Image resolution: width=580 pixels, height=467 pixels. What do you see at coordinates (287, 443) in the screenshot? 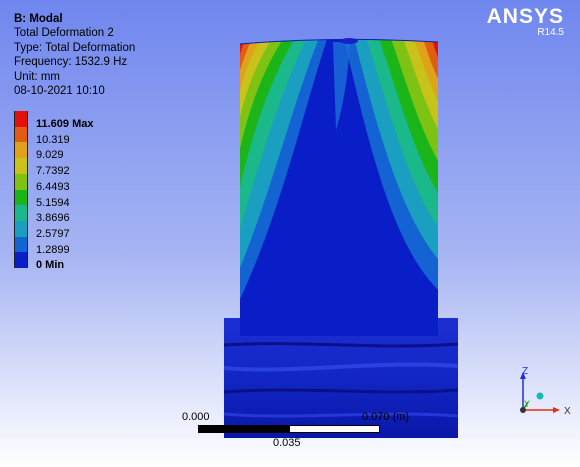
I see `scale-mid-label: 0.035` at bounding box center [287, 443].